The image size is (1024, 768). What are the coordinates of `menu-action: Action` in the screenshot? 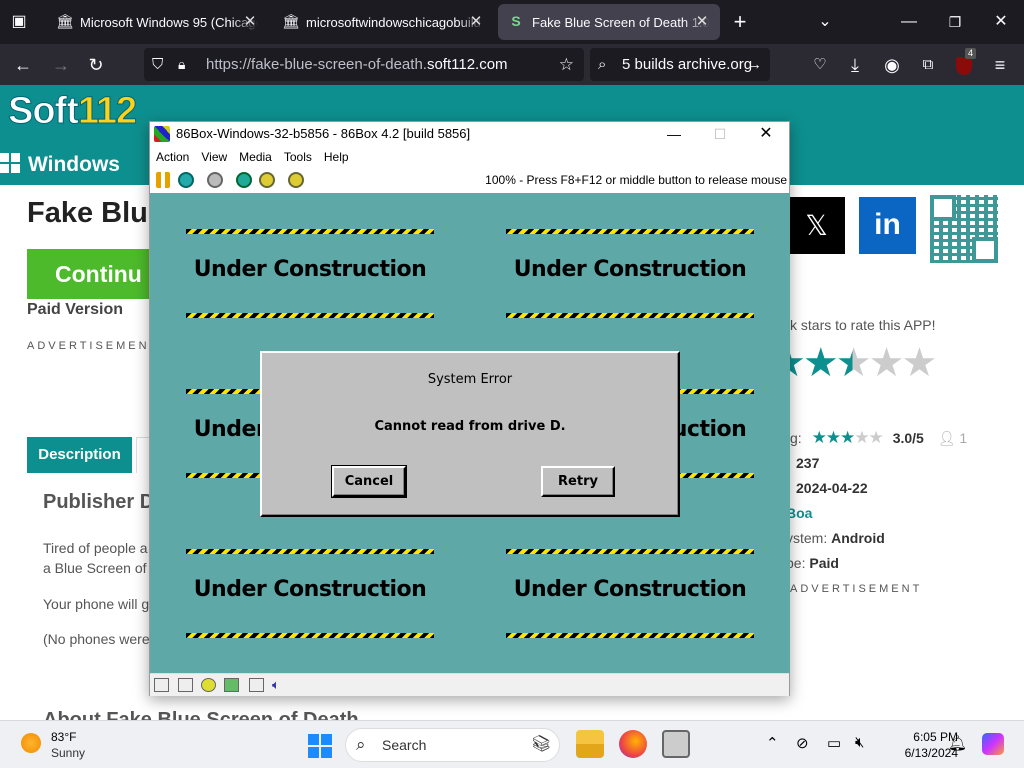 It's located at (172, 157).